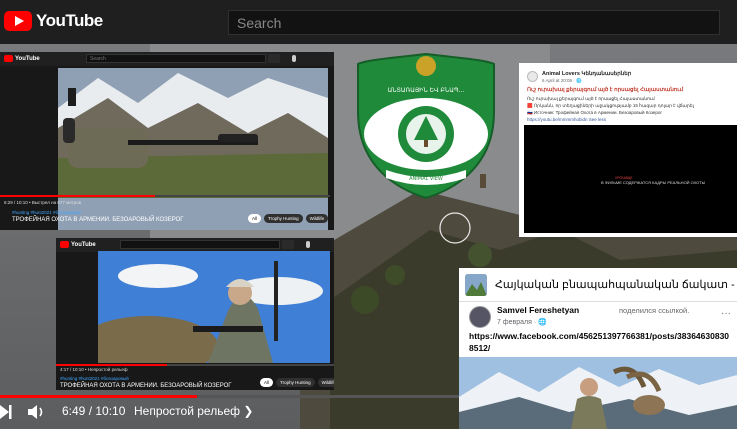 This screenshot has height=429, width=737. Describe the element at coordinates (200, 244) in the screenshot. I see `mini-search-input` at that location.